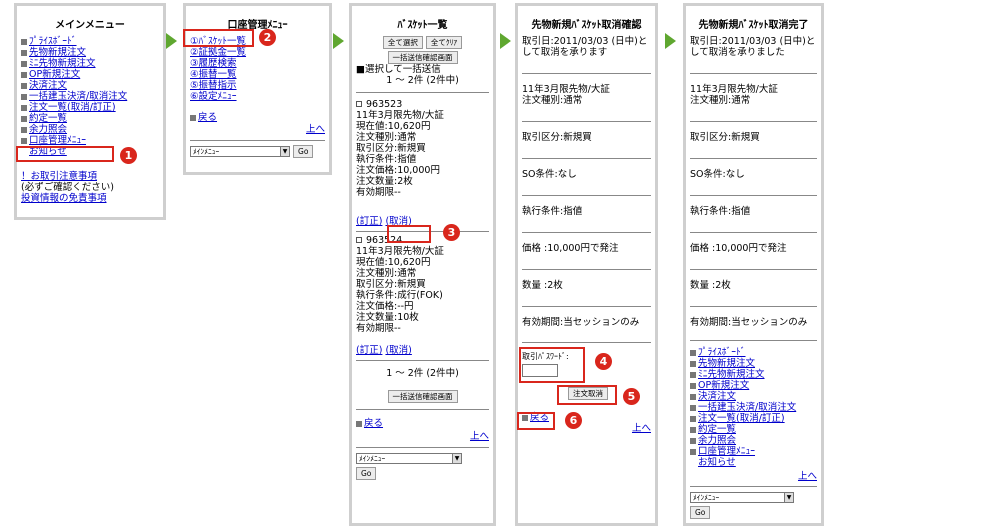  Describe the element at coordinates (444, 42) in the screenshot. I see `clear-all-button: 全てｸﾘｱ` at that location.